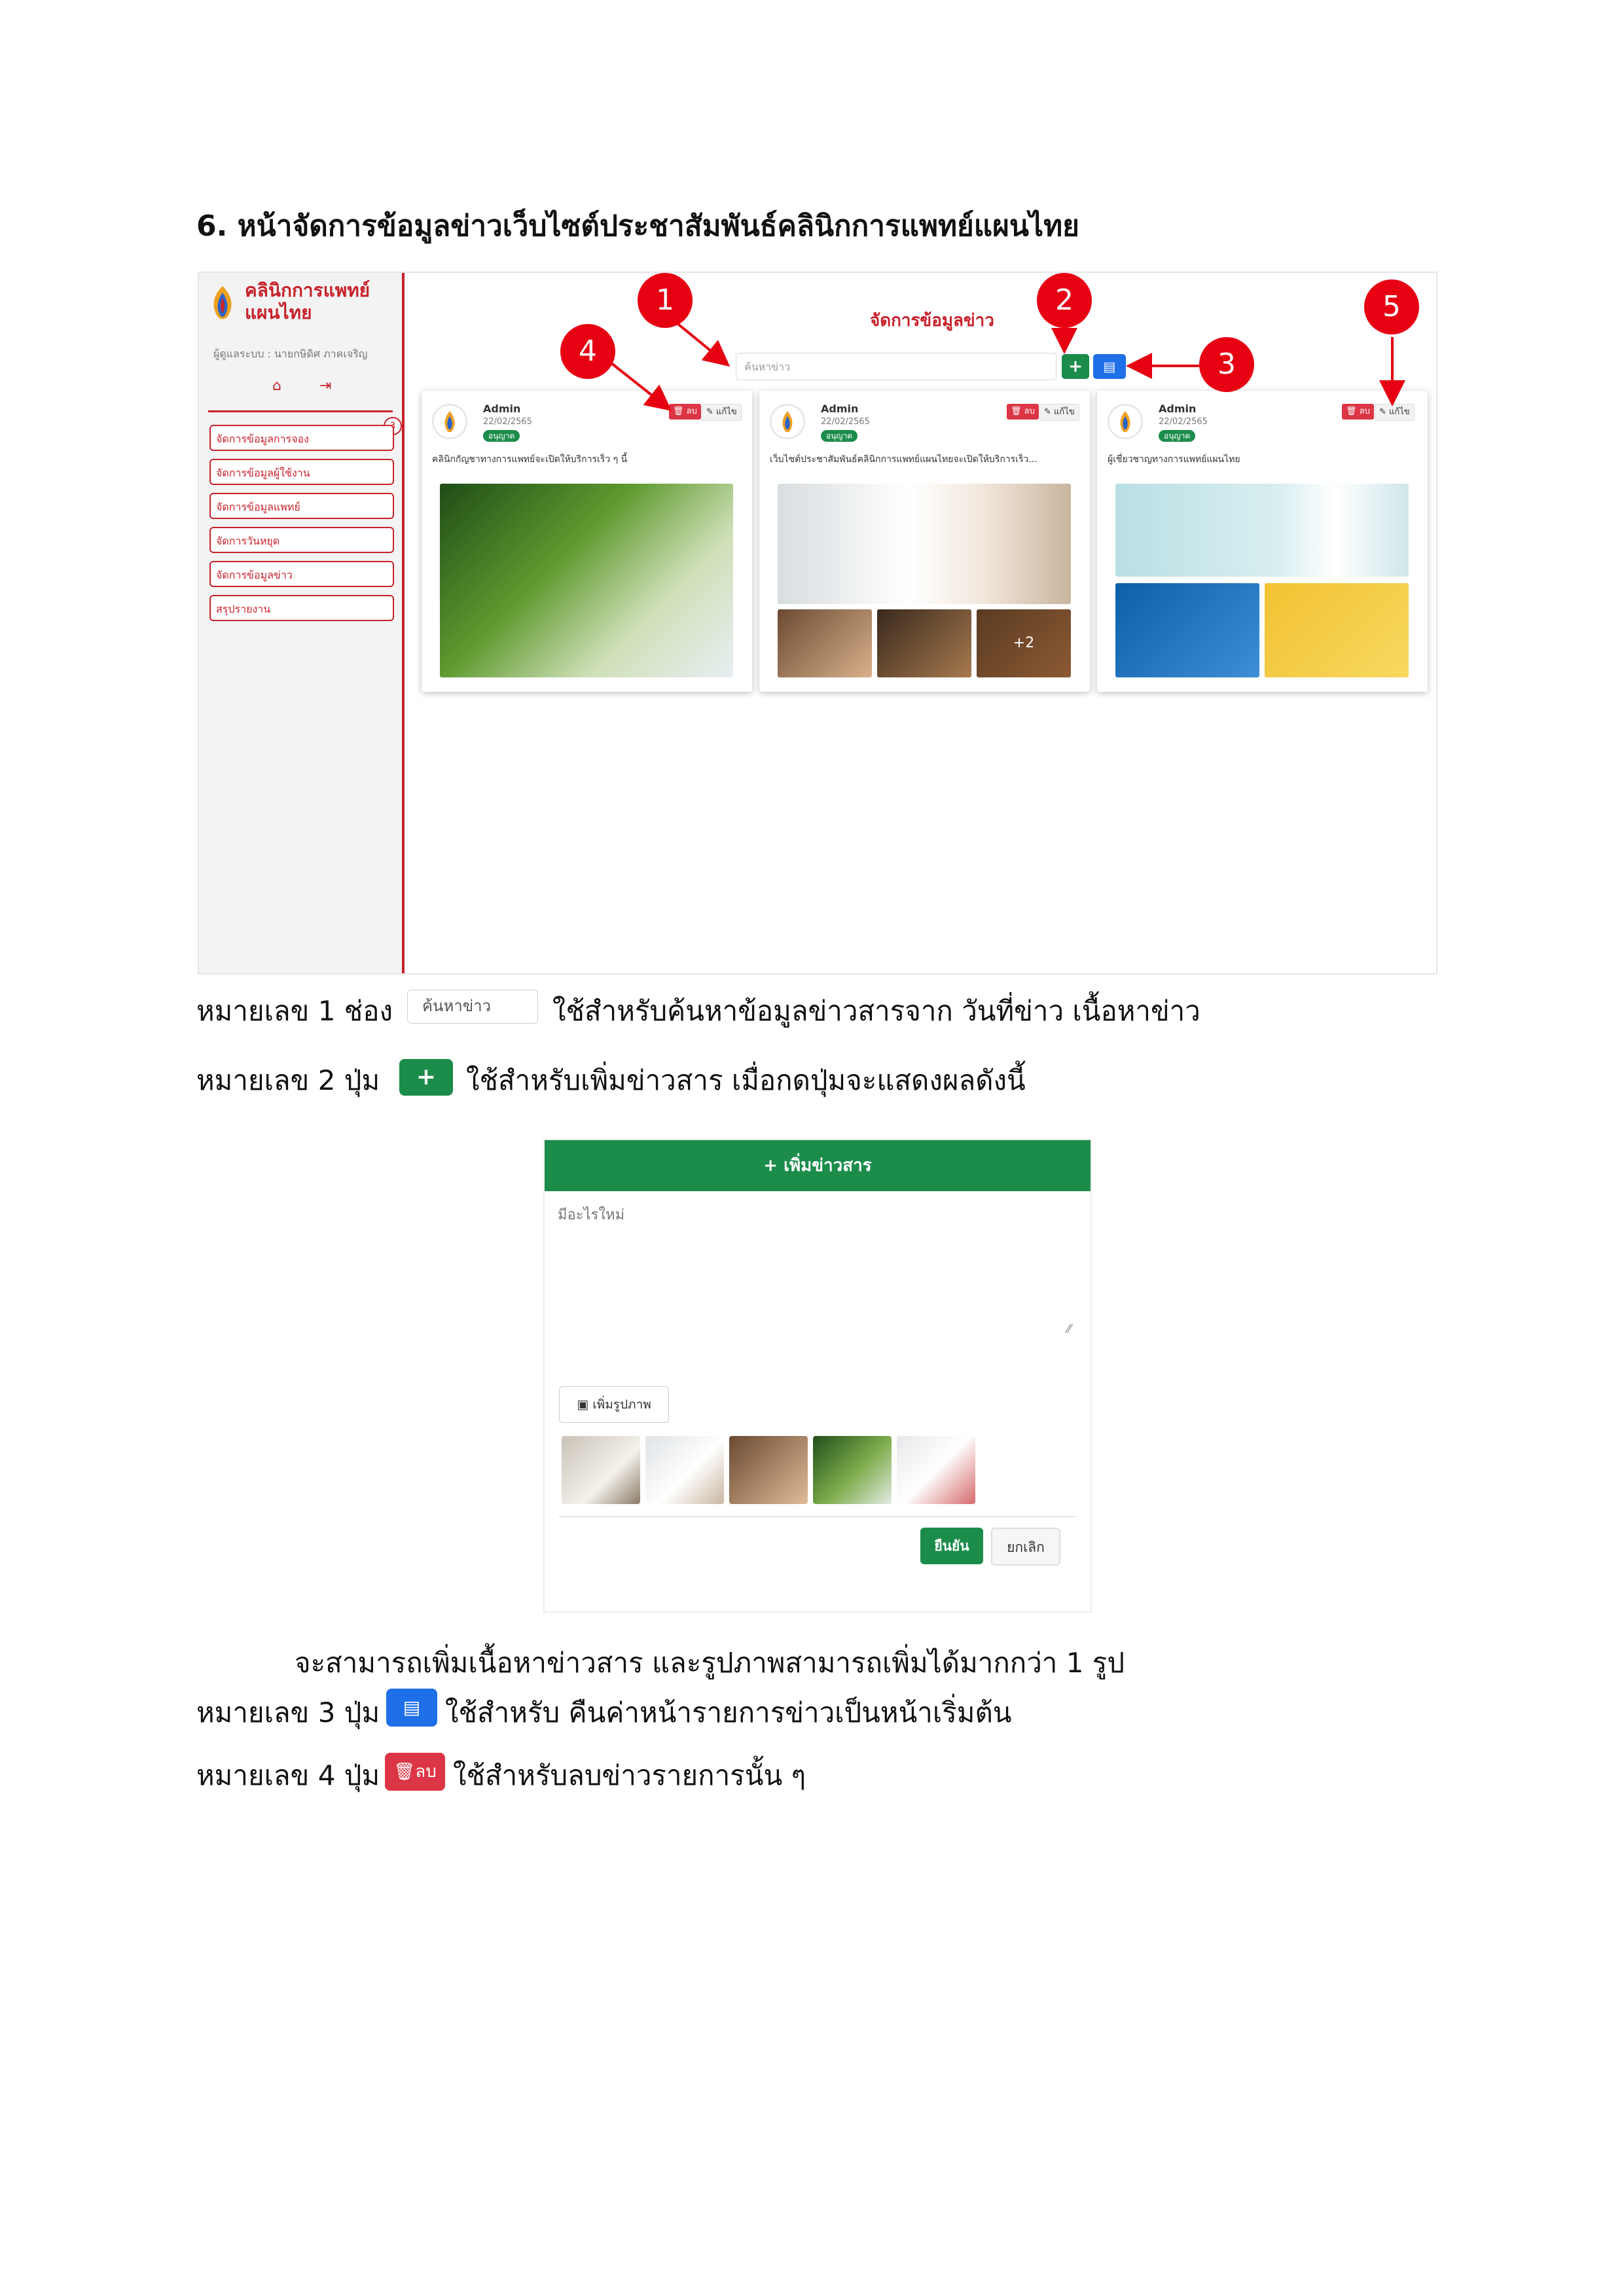 The image size is (1624, 2296). Describe the element at coordinates (288, 1775) in the screenshot. I see `desc-4-label: หมายเลข 4 ปุ่ม` at that location.